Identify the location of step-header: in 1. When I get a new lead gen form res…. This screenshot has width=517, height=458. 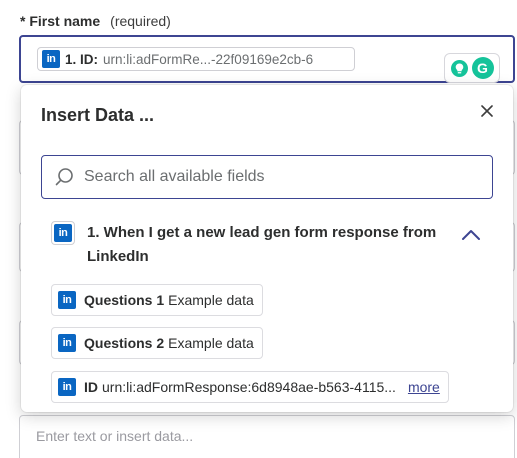
(266, 245).